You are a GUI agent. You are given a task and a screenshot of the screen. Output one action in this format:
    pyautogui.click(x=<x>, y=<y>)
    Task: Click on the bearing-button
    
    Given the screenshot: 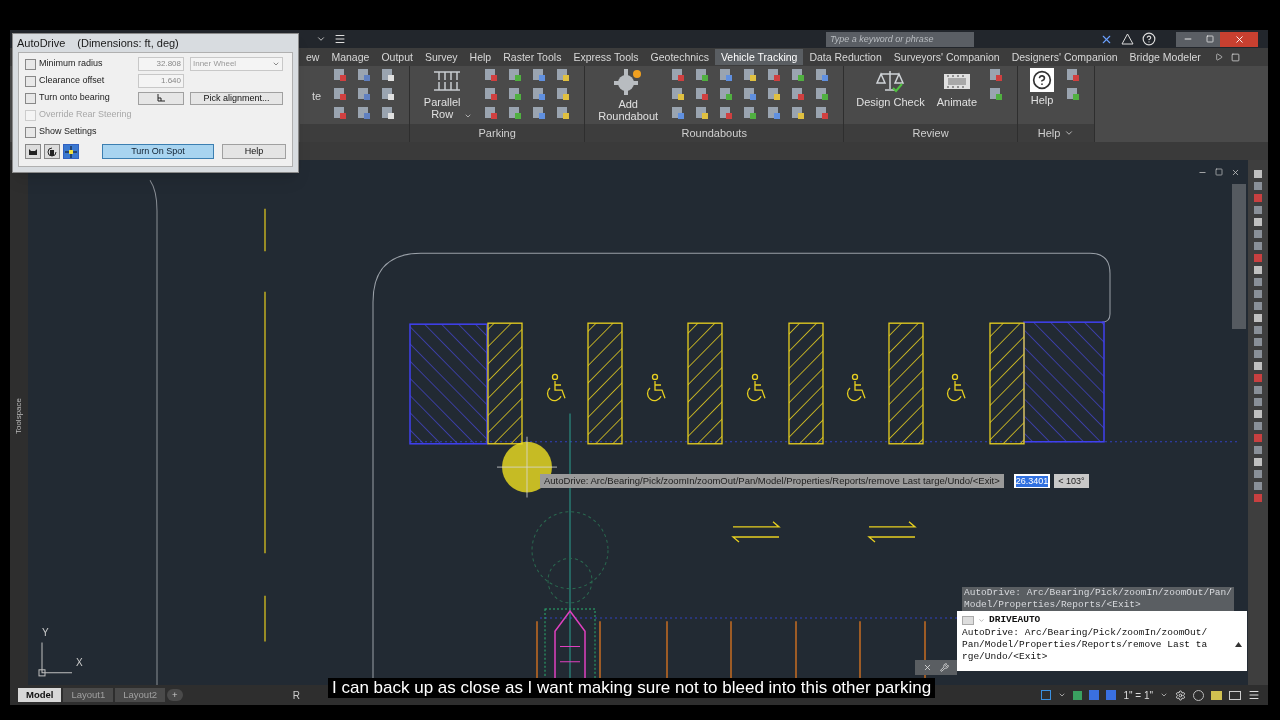 What is the action you would take?
    pyautogui.click(x=161, y=98)
    